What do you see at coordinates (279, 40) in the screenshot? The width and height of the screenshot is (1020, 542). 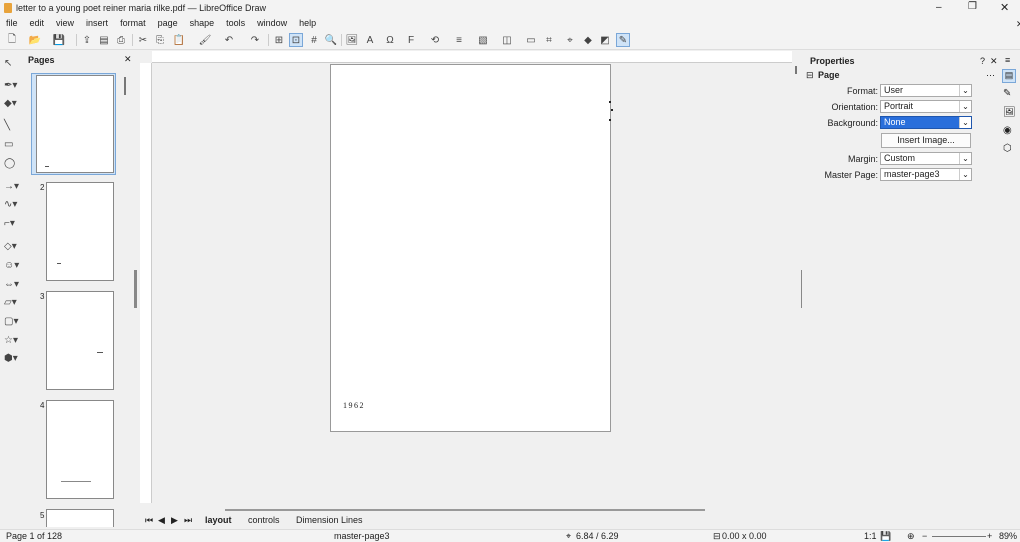 I see `grid-icon: ⊞` at bounding box center [279, 40].